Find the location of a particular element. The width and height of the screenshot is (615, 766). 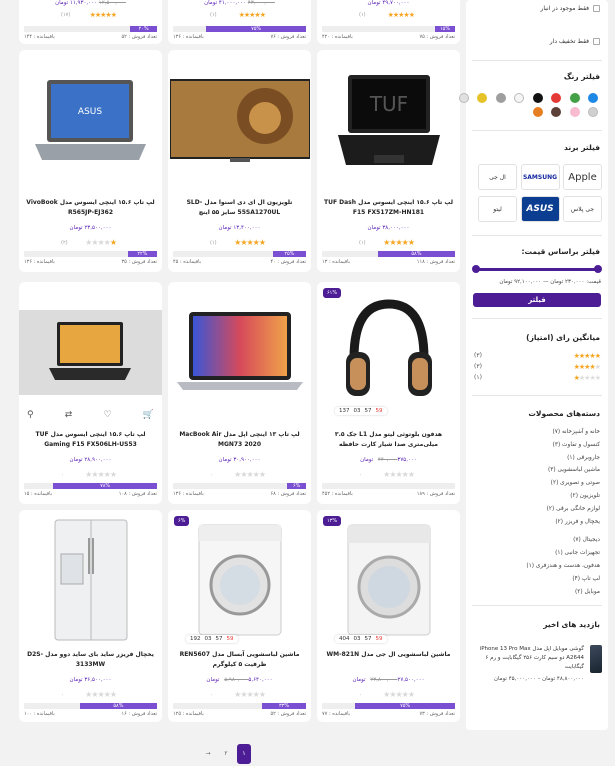

price-slider is located at coordinates (537, 269).